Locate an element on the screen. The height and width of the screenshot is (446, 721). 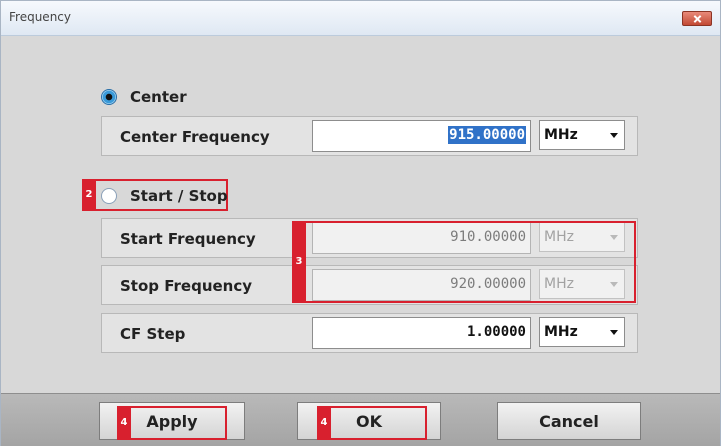
start-stop-radio-label: Start / Stop is located at coordinates (179, 196).